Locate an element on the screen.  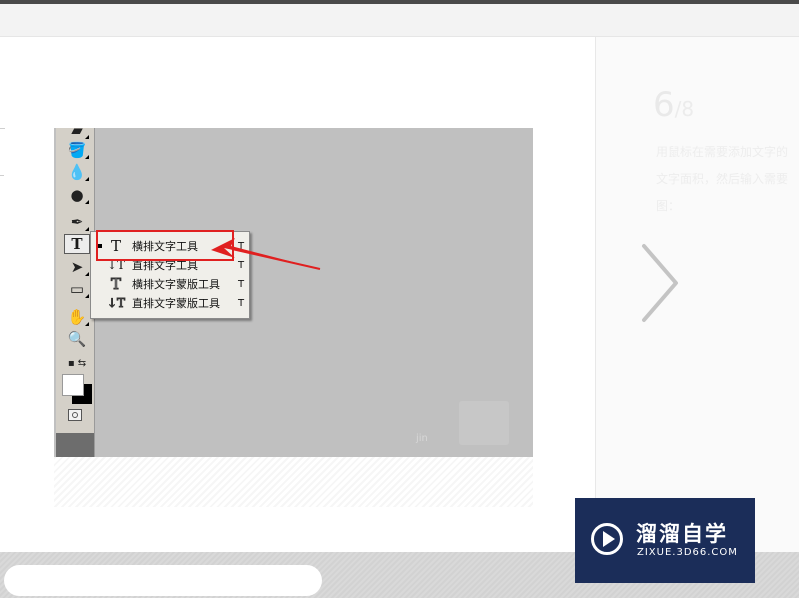
watermark-text: jin is located at coordinates (422, 438).